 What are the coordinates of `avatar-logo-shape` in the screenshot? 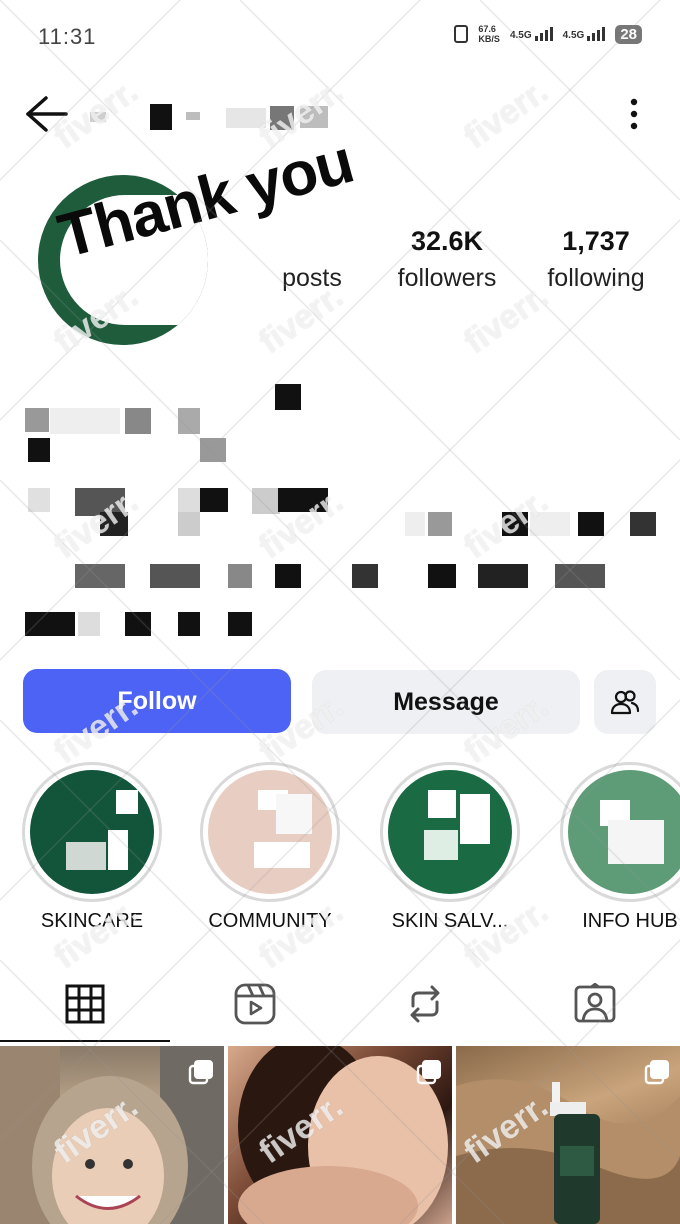 It's located at (134, 260).